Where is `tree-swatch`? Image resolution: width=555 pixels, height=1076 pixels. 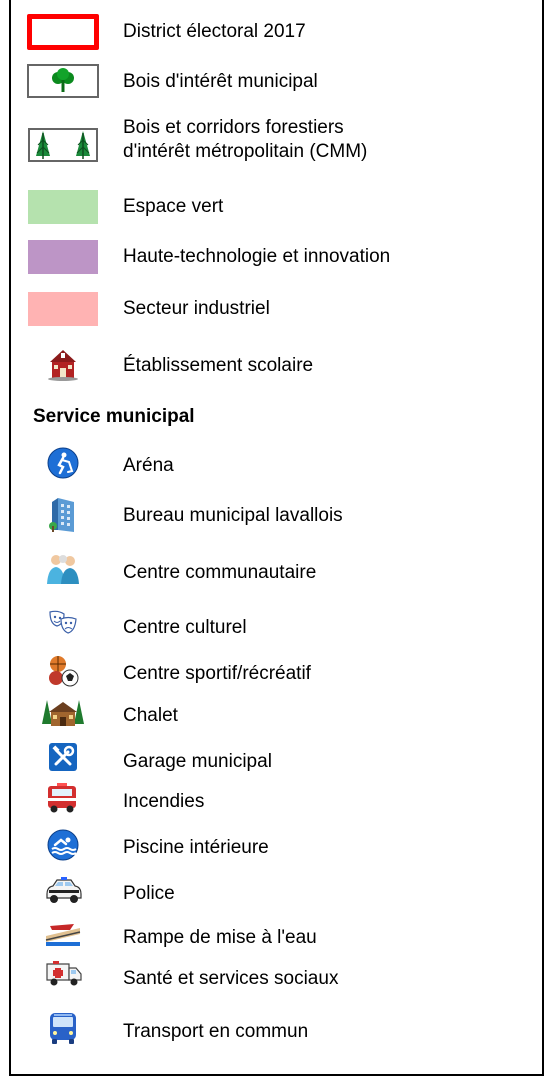 tree-swatch is located at coordinates (63, 81).